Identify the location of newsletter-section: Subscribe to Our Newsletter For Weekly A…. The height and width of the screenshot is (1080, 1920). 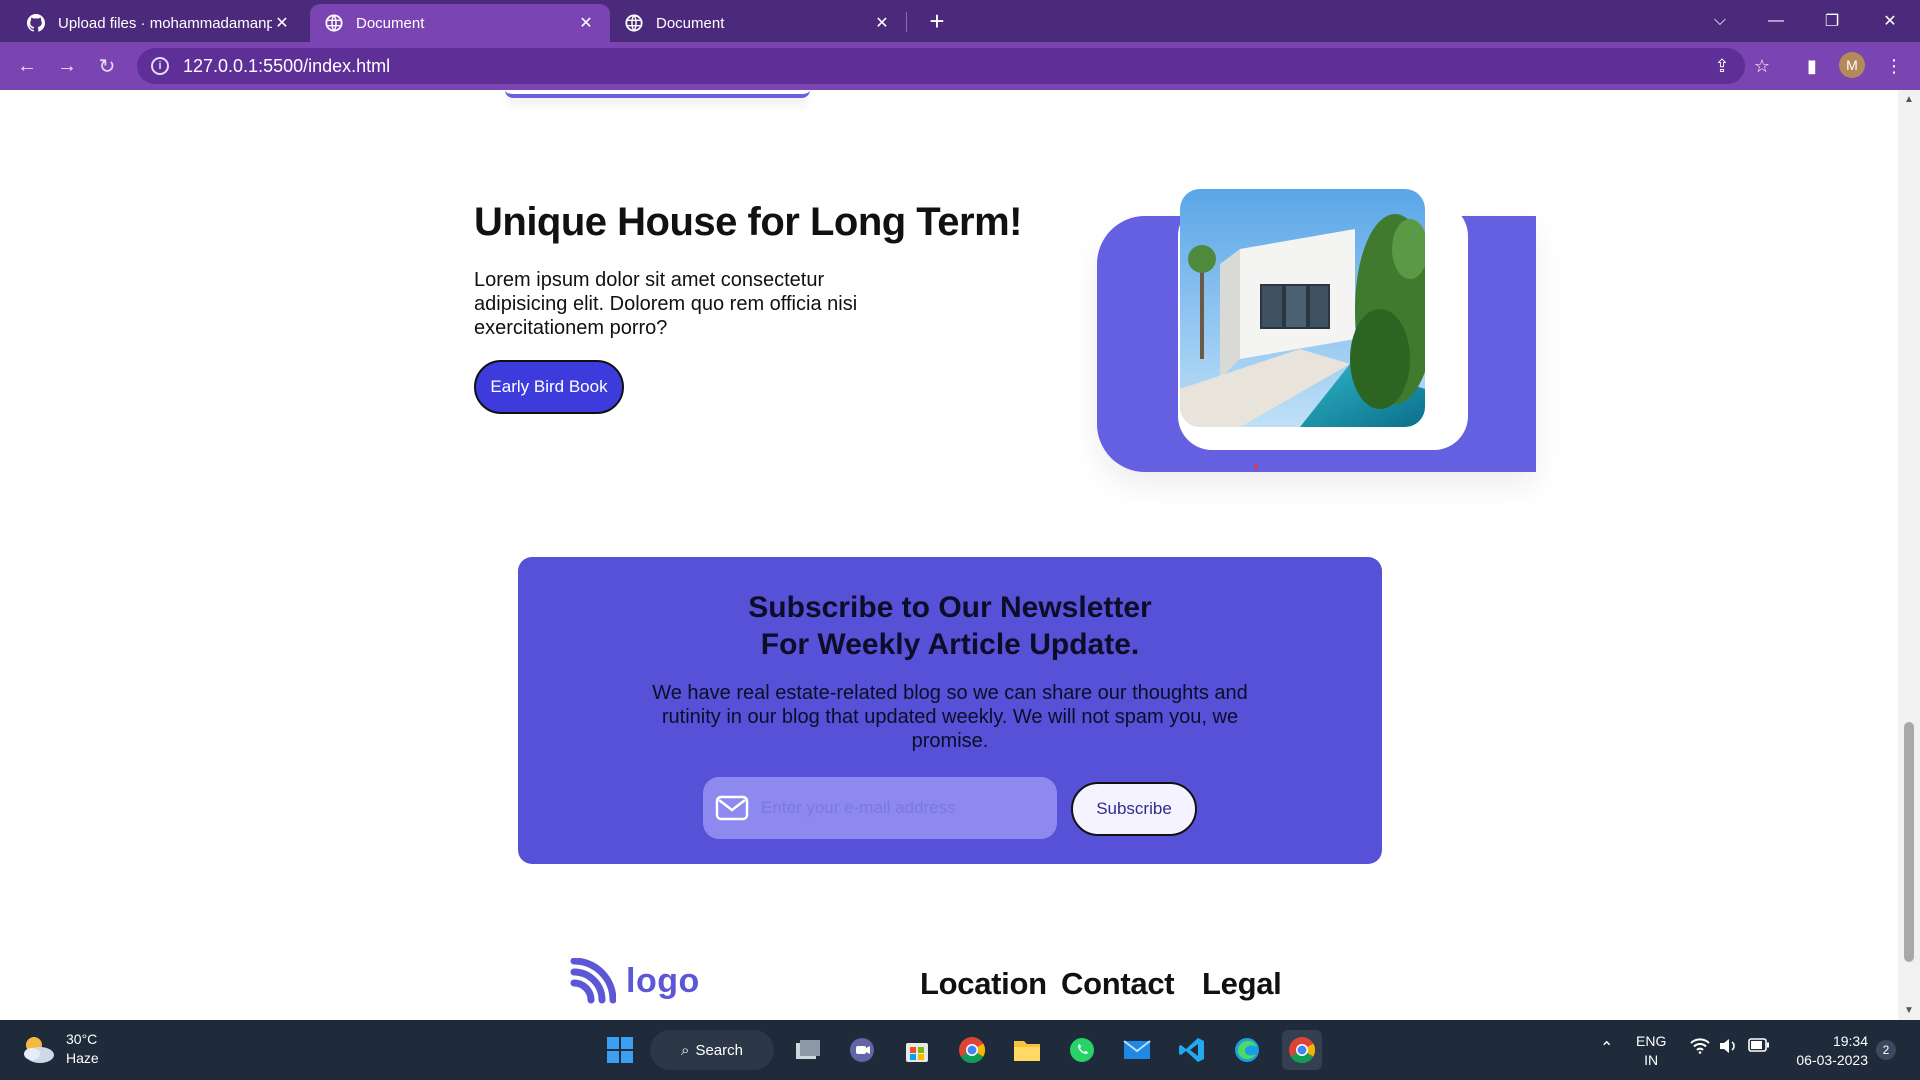
(950, 710).